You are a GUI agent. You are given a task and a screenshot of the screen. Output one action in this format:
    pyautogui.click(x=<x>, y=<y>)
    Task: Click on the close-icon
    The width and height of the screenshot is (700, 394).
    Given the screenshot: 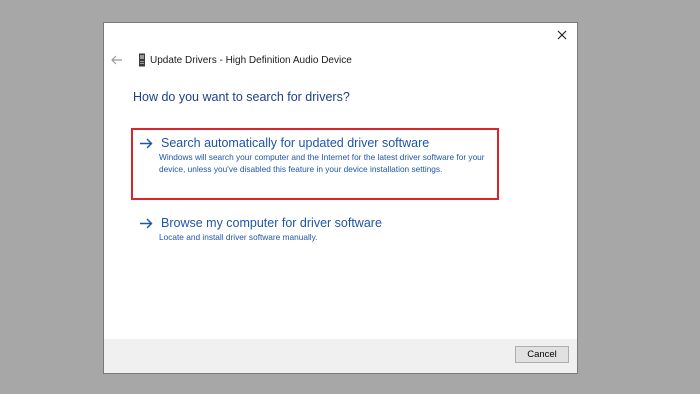 What is the action you would take?
    pyautogui.click(x=562, y=35)
    